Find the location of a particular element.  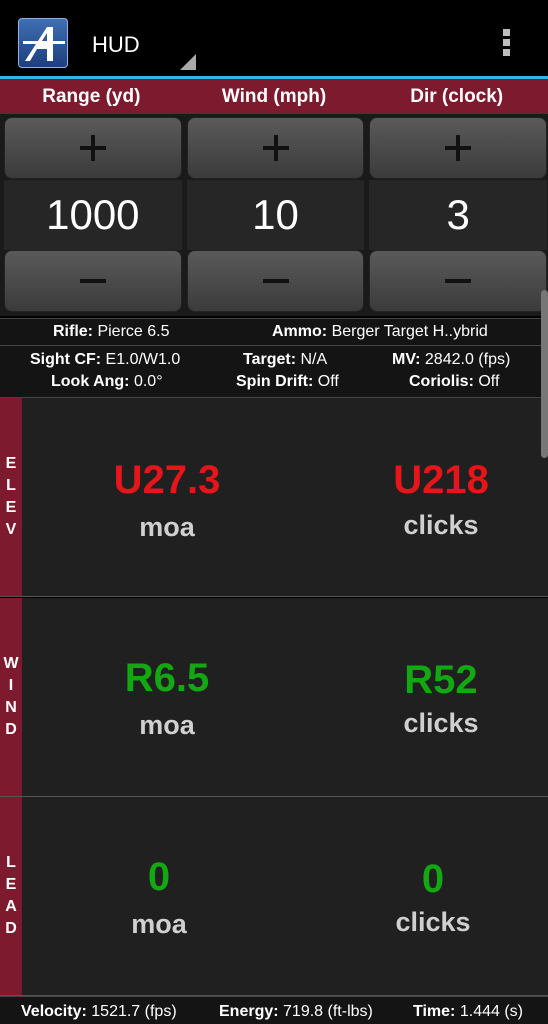

lead-clicks-cell: 0 clicks is located at coordinates (433, 896).